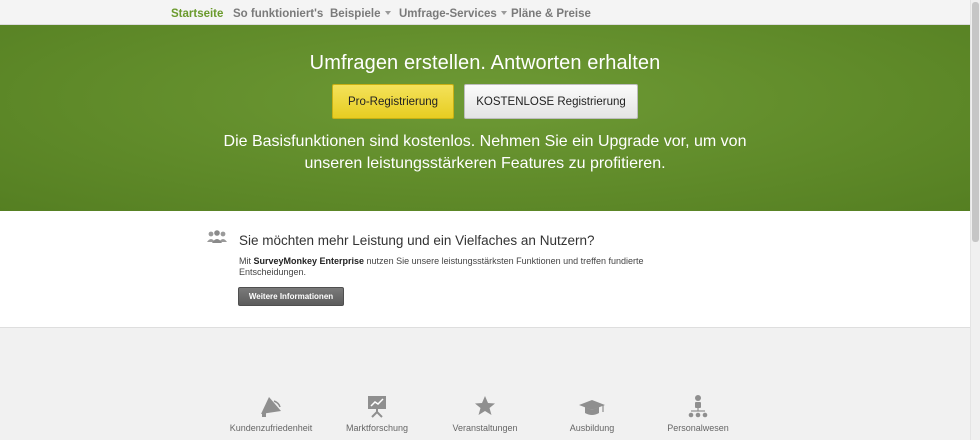  What do you see at coordinates (975, 122) in the screenshot?
I see `scrollbar-thumb` at bounding box center [975, 122].